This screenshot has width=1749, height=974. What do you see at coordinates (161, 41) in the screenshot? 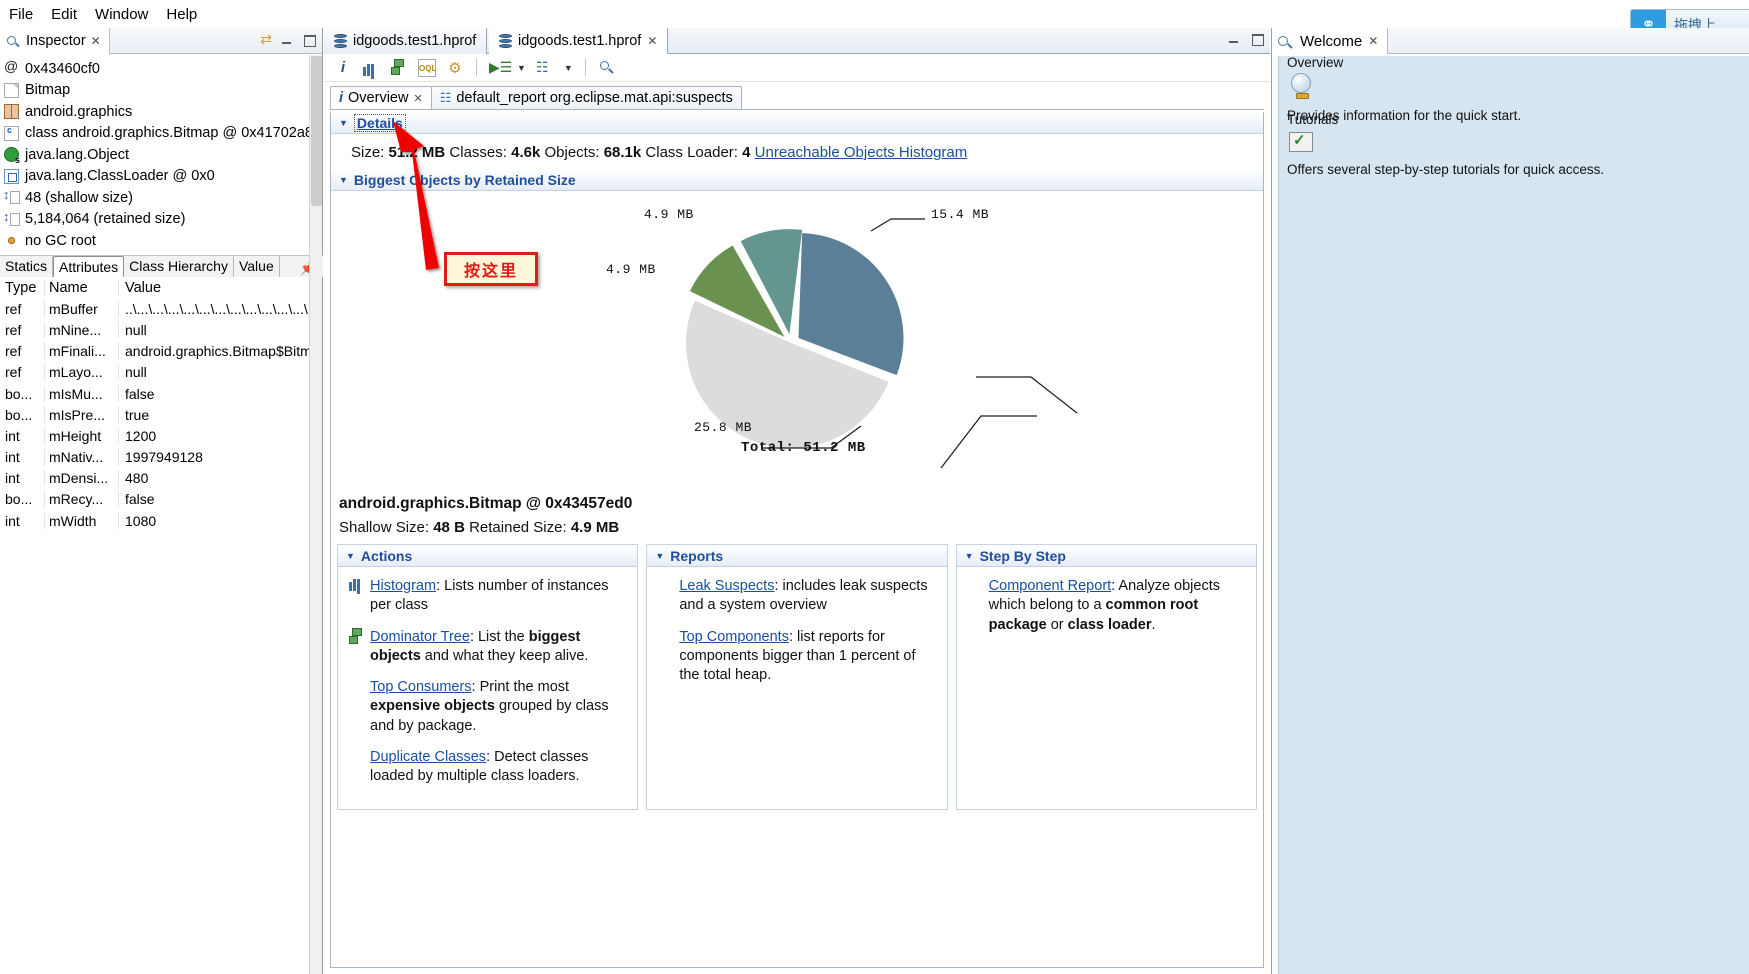
I see `inspector-tabbar: Inspector ✕ ⇄` at bounding box center [161, 41].